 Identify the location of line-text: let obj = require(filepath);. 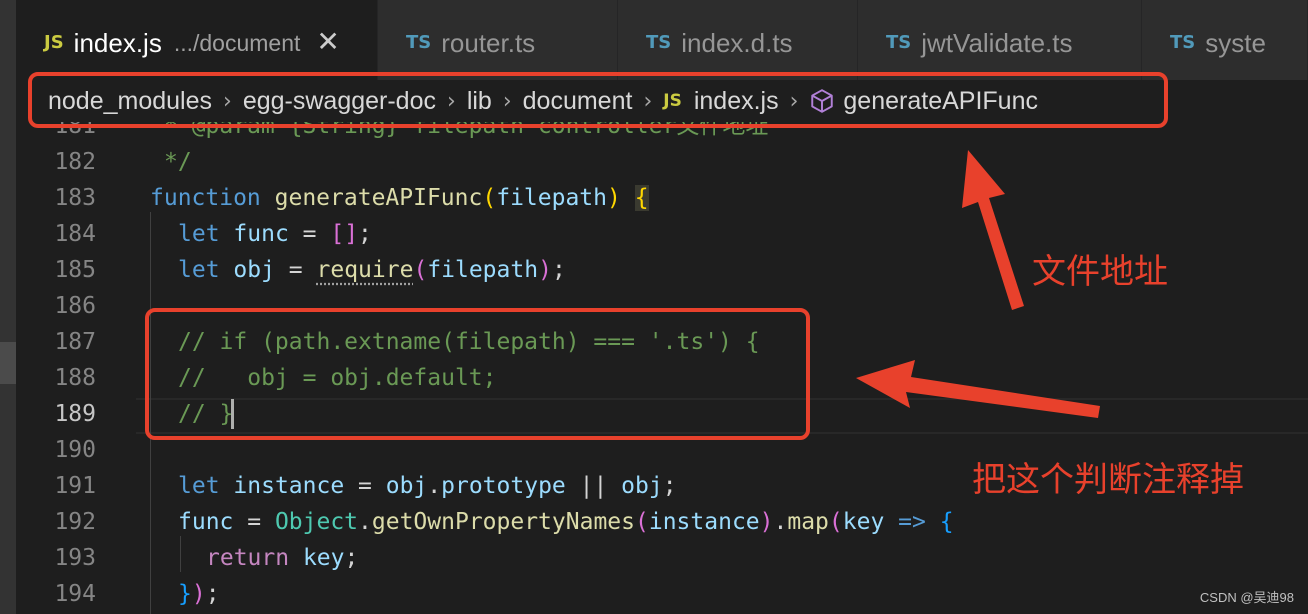
(372, 270).